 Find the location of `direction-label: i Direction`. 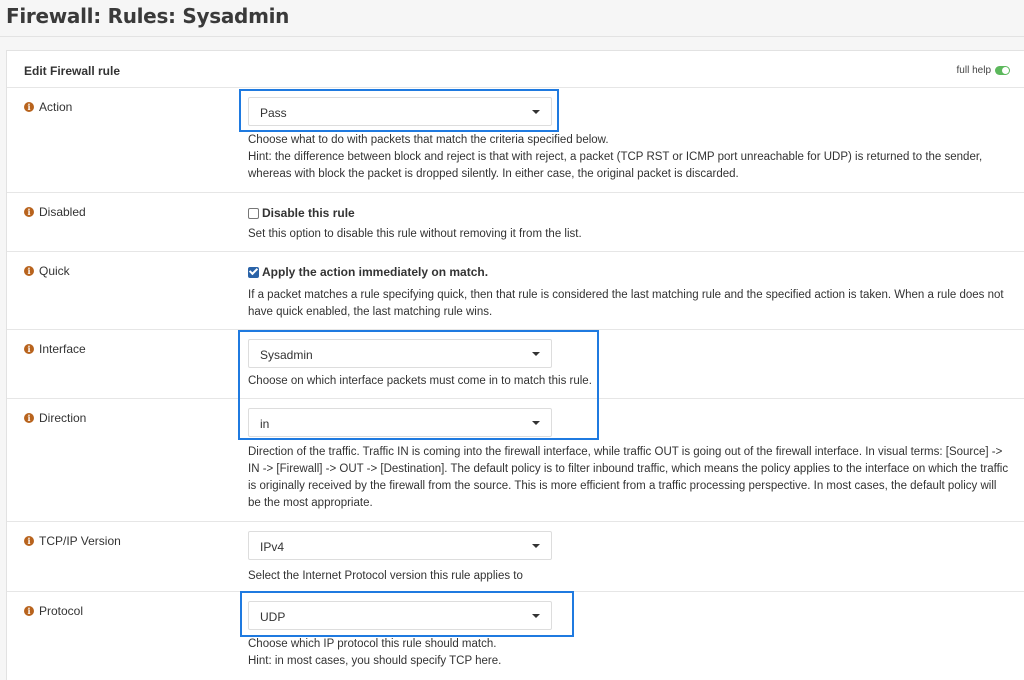

direction-label: i Direction is located at coordinates (55, 418).